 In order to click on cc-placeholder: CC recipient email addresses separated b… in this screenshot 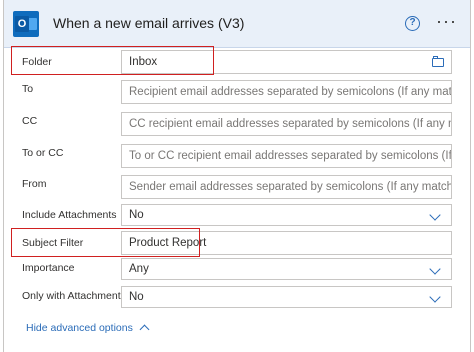, I will do `click(290, 124)`.